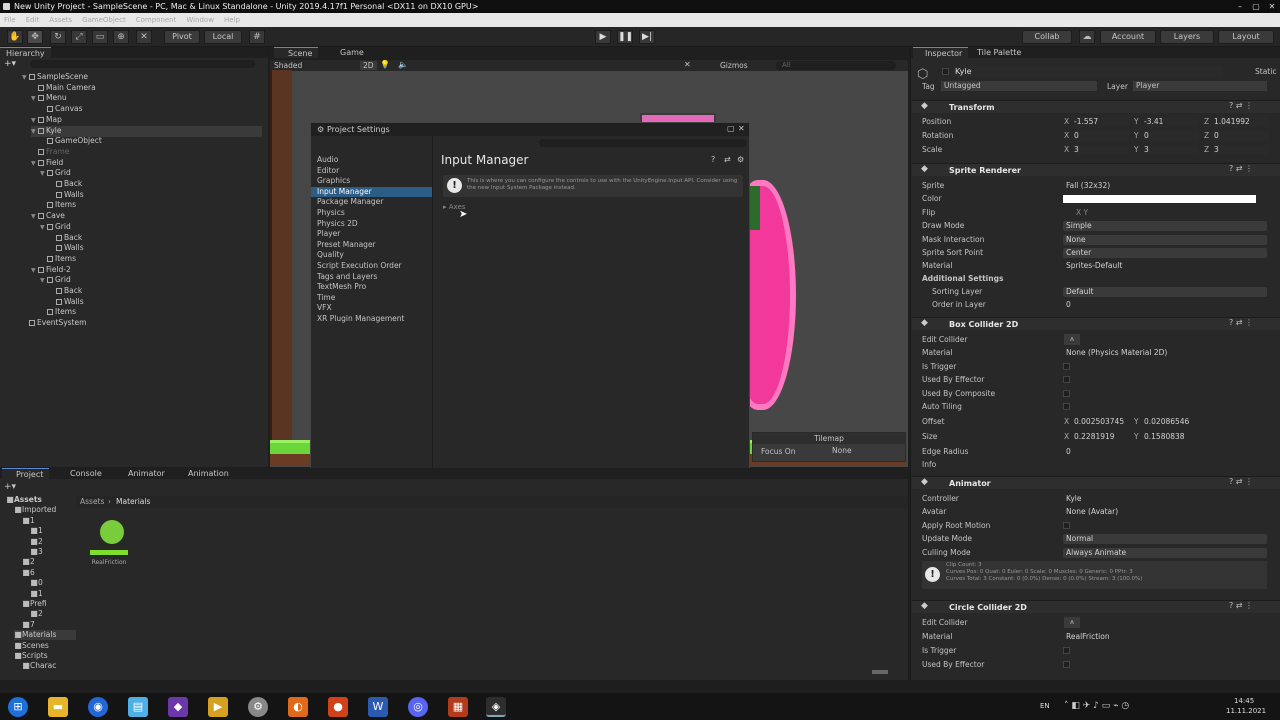  Describe the element at coordinates (1094, 437) in the screenshot. I see `size-x-input: 0.2281919` at that location.